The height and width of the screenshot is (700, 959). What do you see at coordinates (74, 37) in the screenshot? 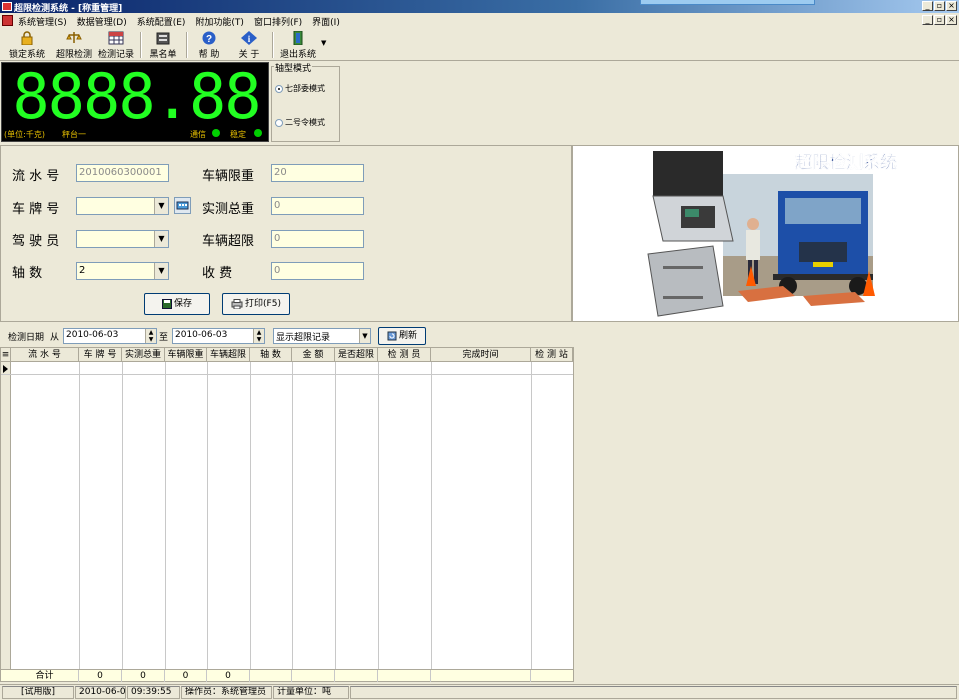
I see `scale-icon` at bounding box center [74, 37].